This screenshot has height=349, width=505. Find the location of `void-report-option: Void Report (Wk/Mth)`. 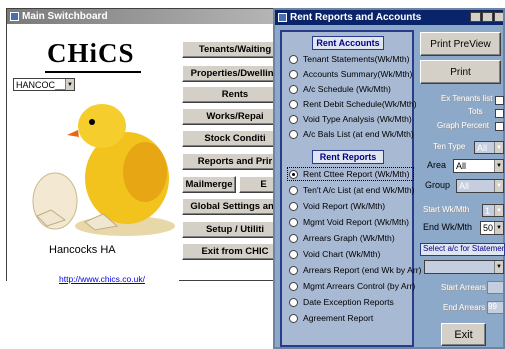

void-report-option: Void Report (Wk/Mth) is located at coordinates (337, 206).